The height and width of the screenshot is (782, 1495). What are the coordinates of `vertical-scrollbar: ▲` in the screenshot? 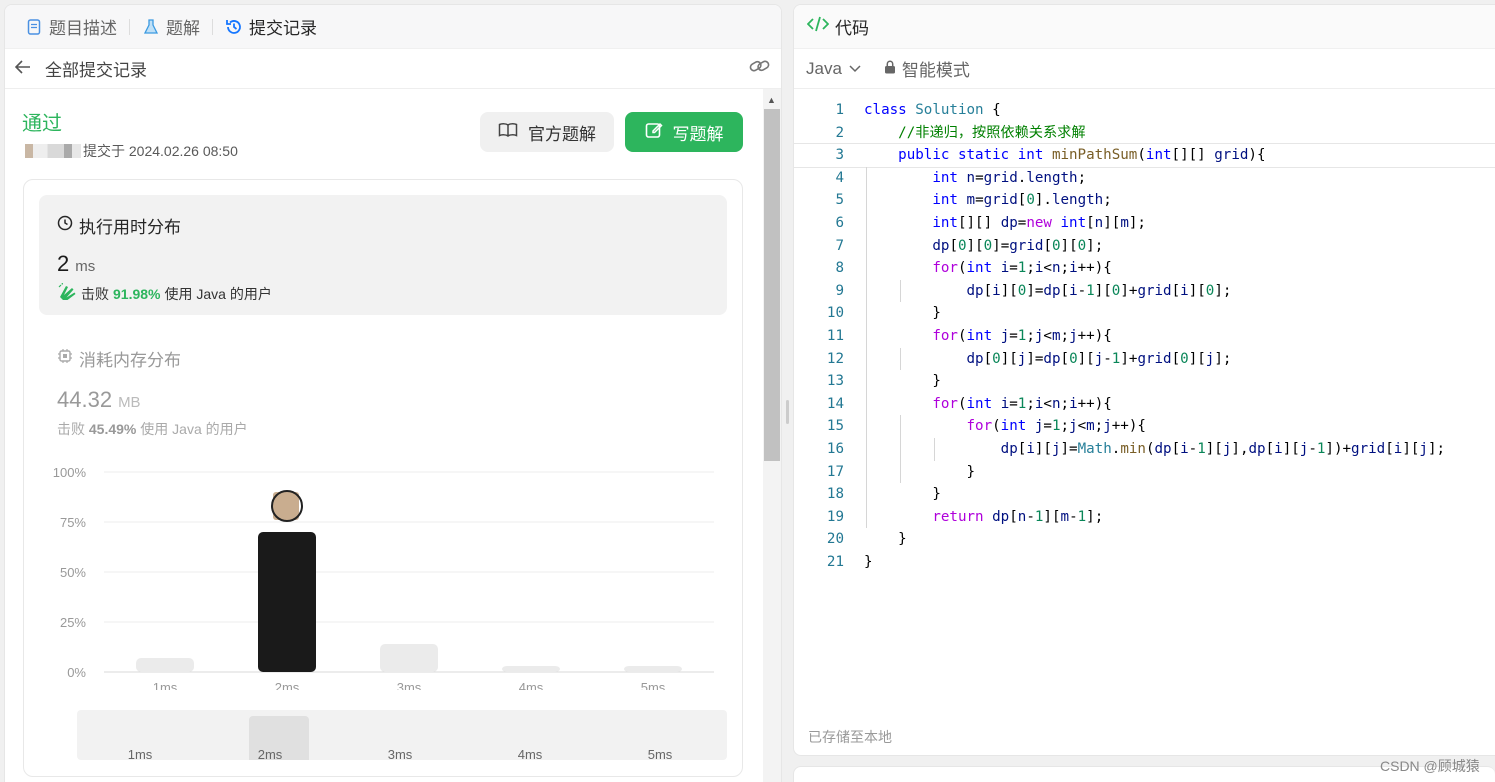 It's located at (772, 435).